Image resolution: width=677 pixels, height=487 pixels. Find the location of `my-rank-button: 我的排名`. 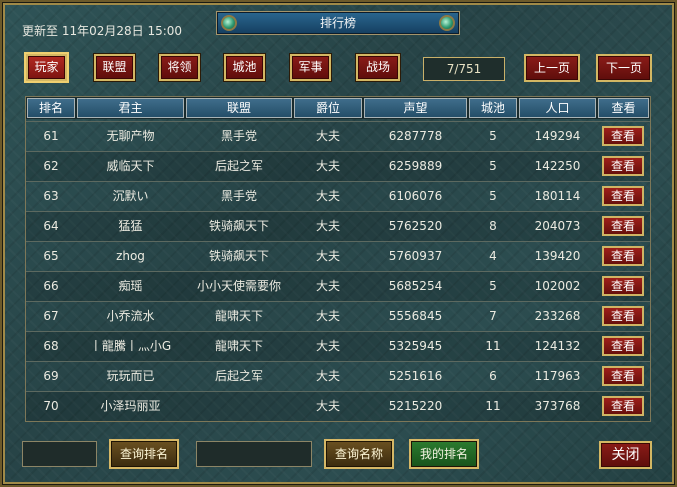

my-rank-button: 我的排名 is located at coordinates (444, 454).